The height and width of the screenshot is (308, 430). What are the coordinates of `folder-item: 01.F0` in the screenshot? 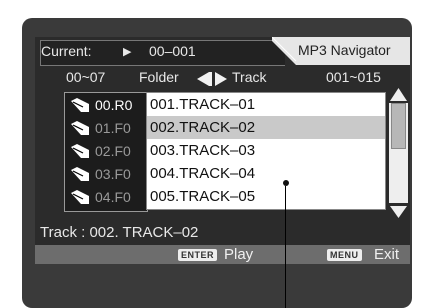 It's located at (101, 129).